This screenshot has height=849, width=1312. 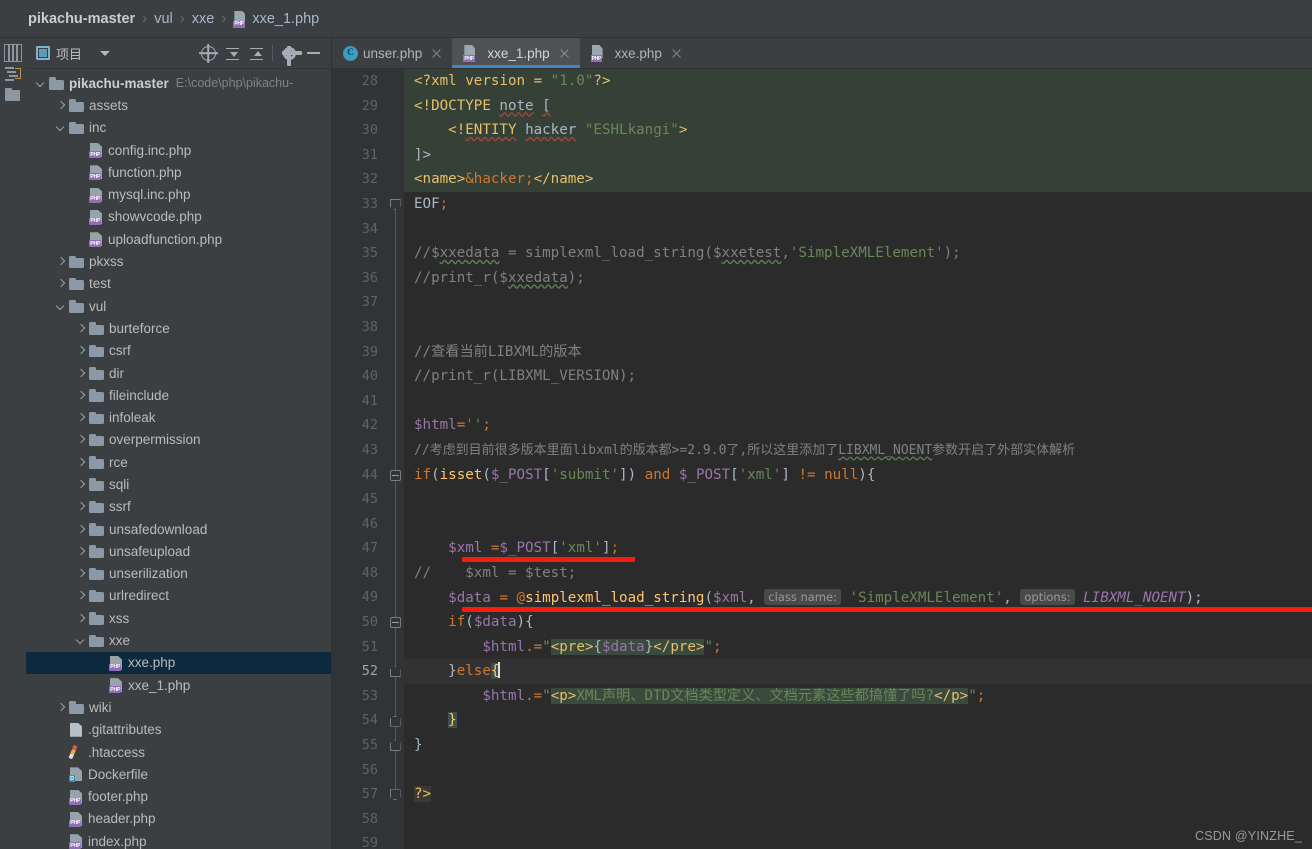 What do you see at coordinates (178, 194) in the screenshot?
I see `tree-row: PHP mysql.inc.php` at bounding box center [178, 194].